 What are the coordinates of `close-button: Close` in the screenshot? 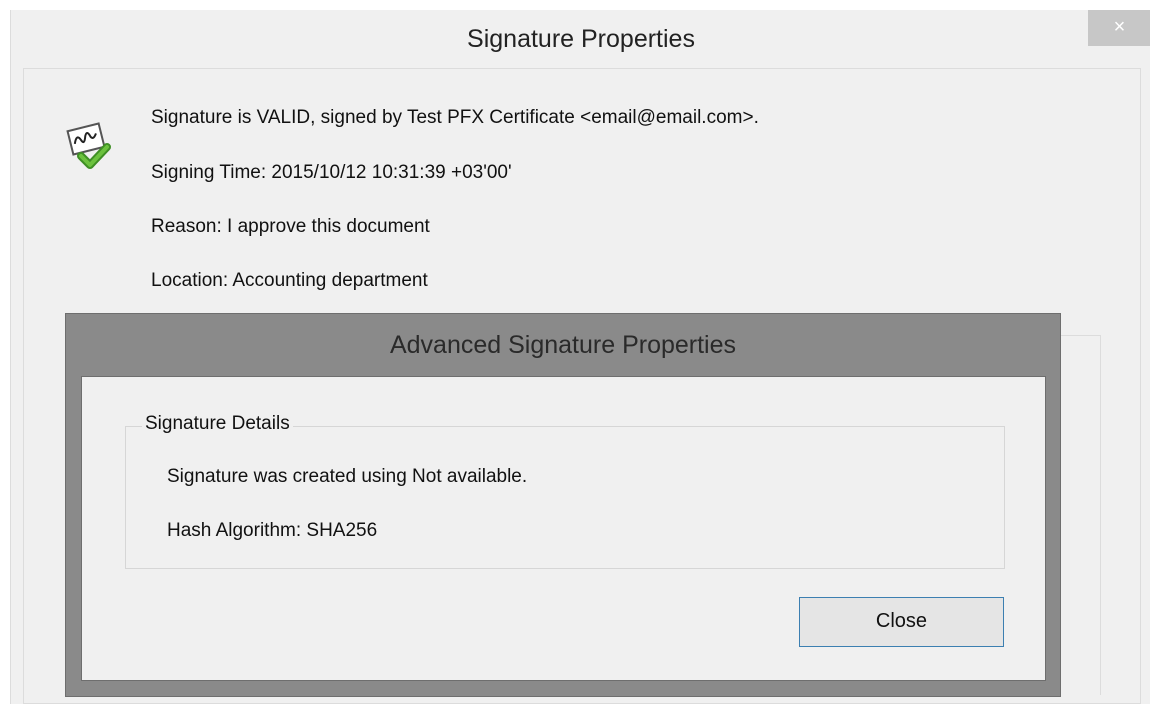 It's located at (901, 622).